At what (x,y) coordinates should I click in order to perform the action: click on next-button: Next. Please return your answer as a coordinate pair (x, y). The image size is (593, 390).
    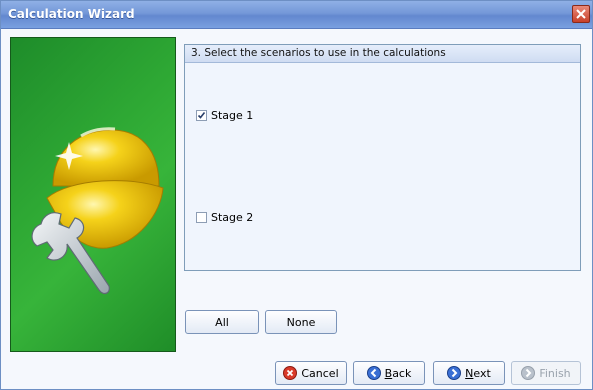
    Looking at the image, I should click on (469, 373).